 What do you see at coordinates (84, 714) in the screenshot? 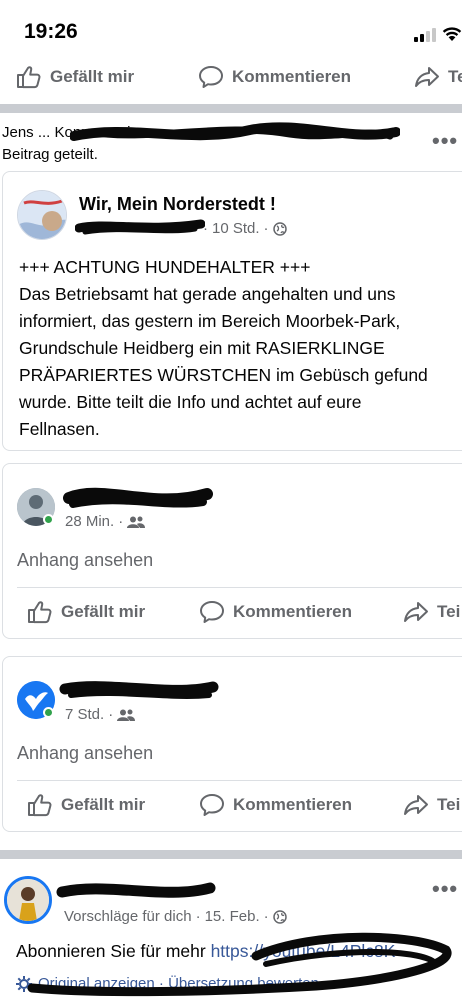
I see `share-time: 7 Std.` at bounding box center [84, 714].